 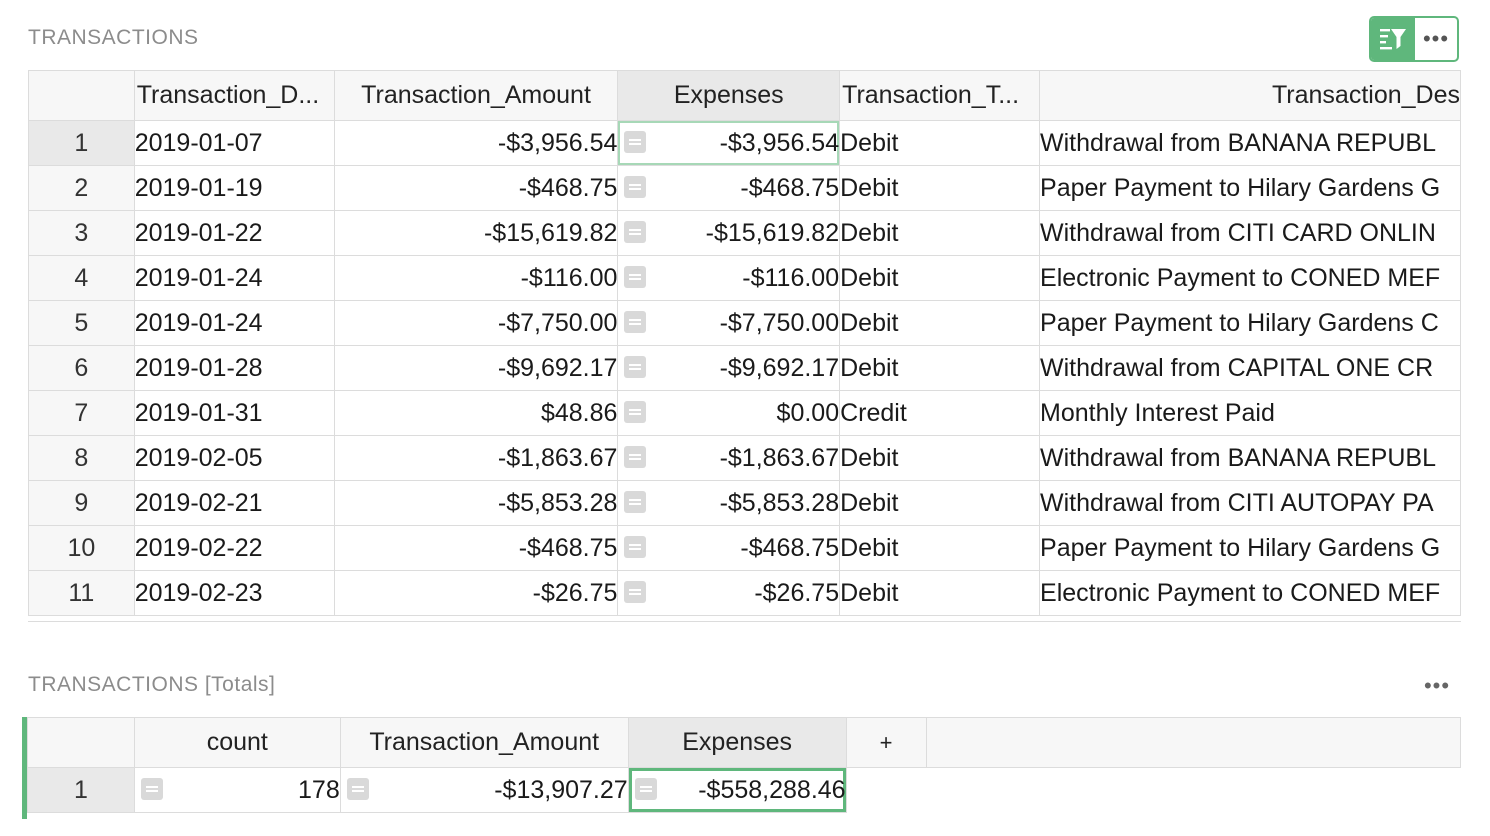 I want to click on cell-transaction-amount: -$9,692.17, so click(x=476, y=368).